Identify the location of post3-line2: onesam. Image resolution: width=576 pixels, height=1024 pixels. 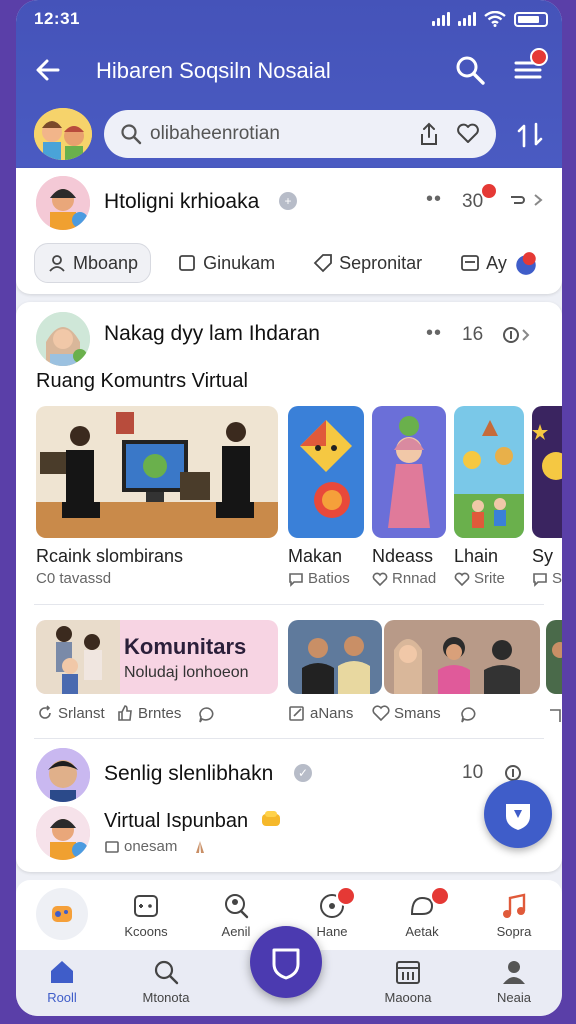
(156, 846).